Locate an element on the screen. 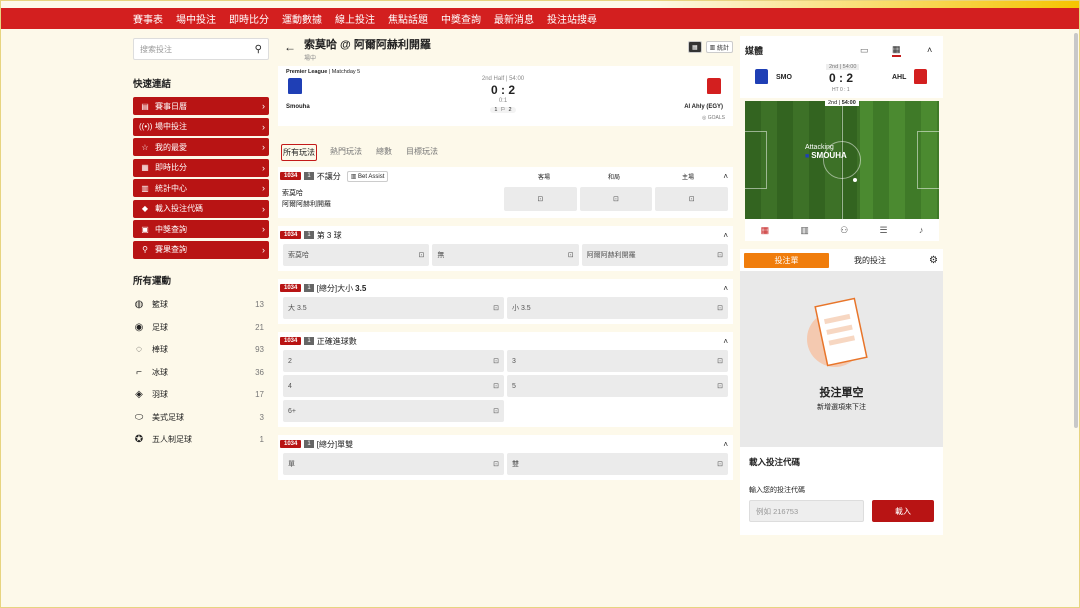 The width and height of the screenshot is (1080, 608). odds-label: 阿爾阿赫利開羅 is located at coordinates (611, 255).